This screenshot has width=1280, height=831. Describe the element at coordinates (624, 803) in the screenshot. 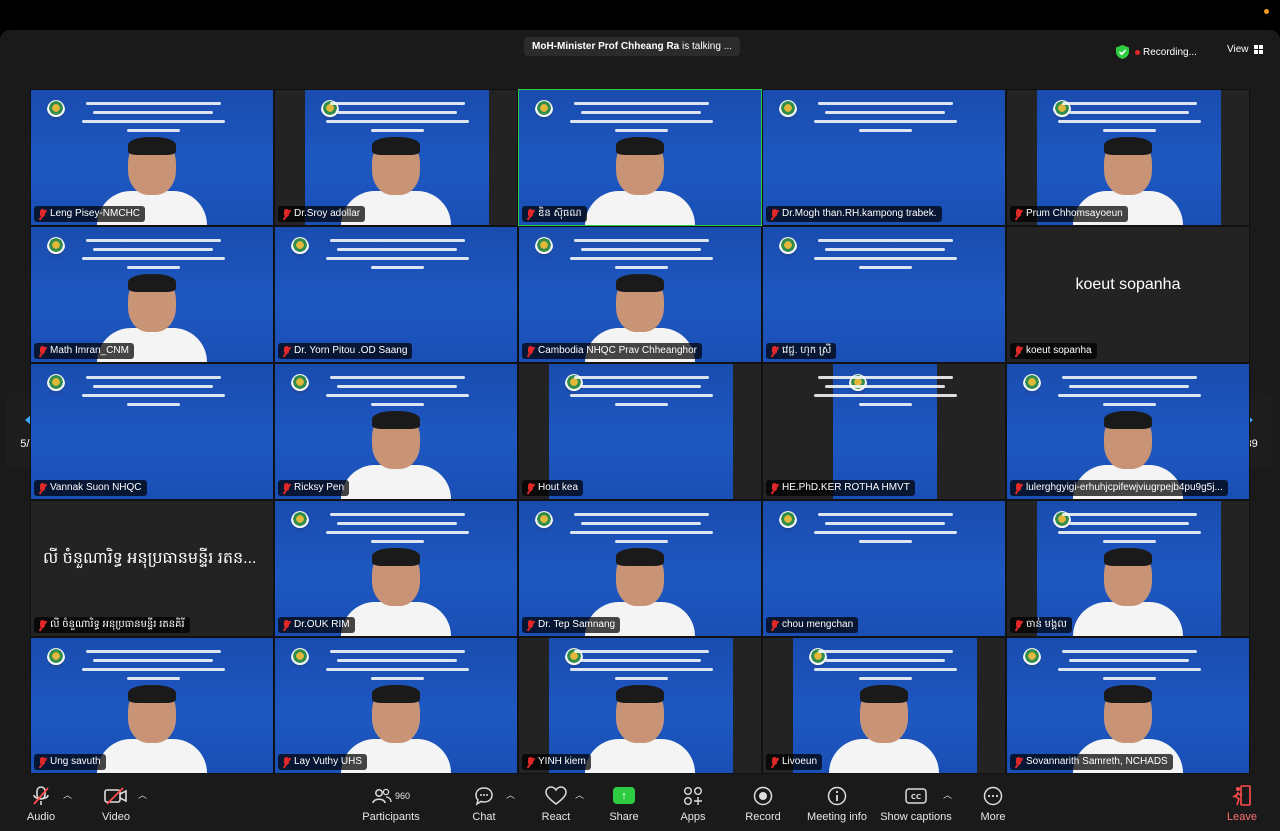

I see `share-button: ↑ Share` at that location.